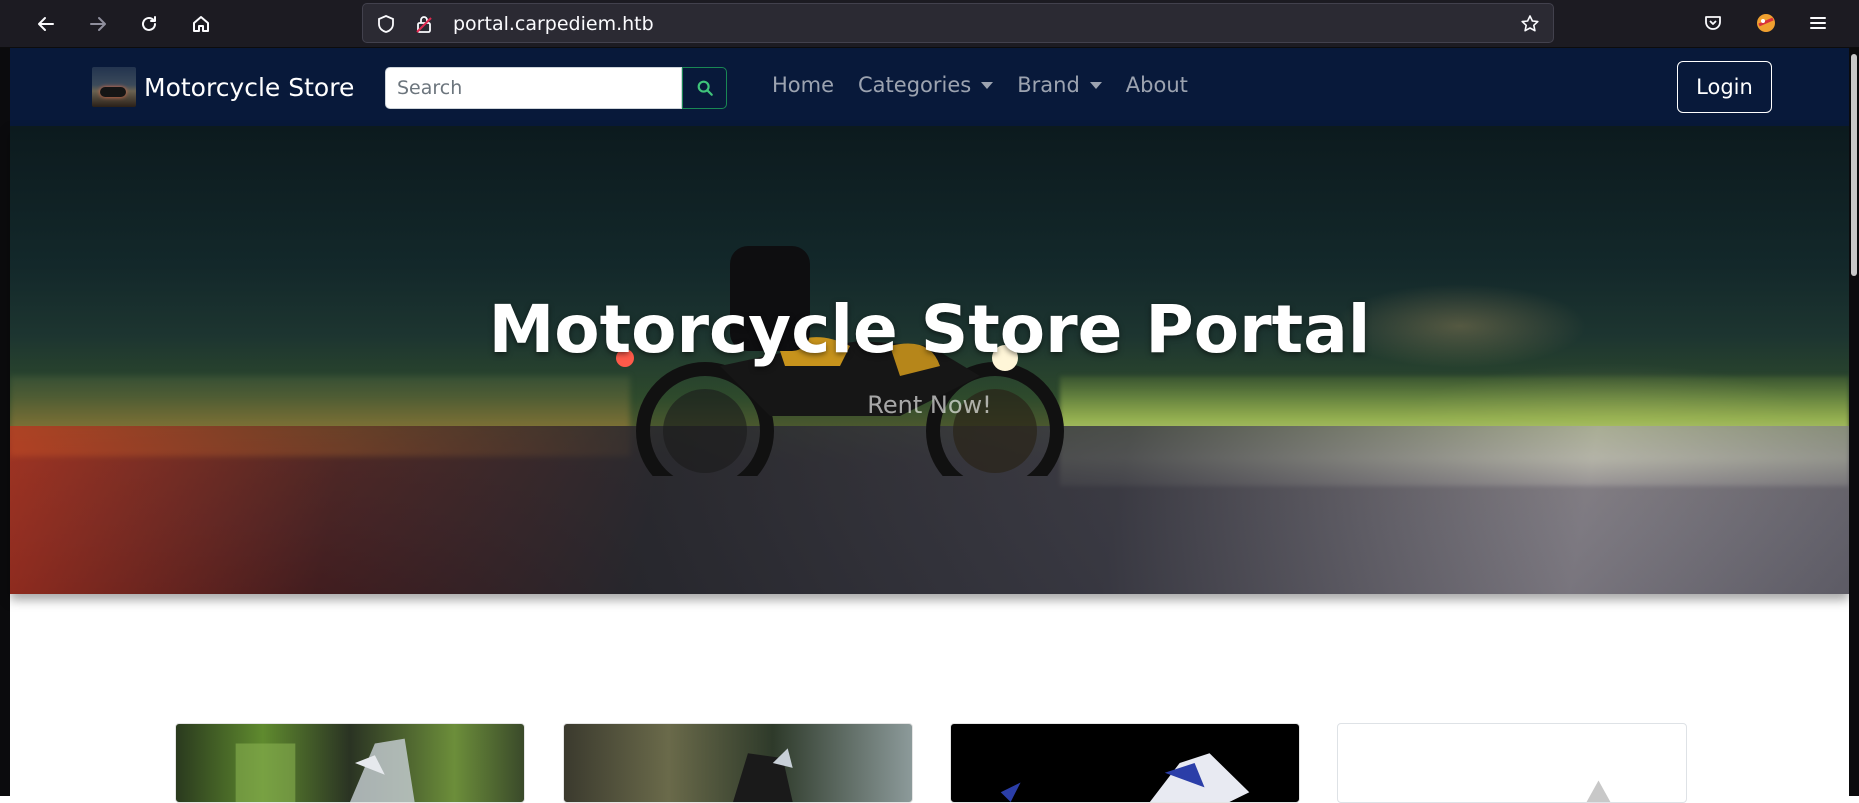  I want to click on back-button, so click(46, 24).